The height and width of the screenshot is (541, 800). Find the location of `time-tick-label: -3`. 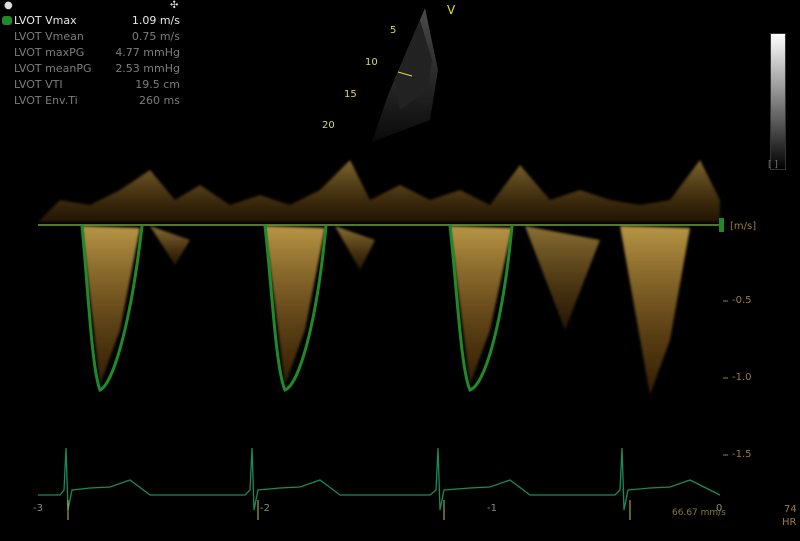

time-tick-label: -3 is located at coordinates (38, 508).